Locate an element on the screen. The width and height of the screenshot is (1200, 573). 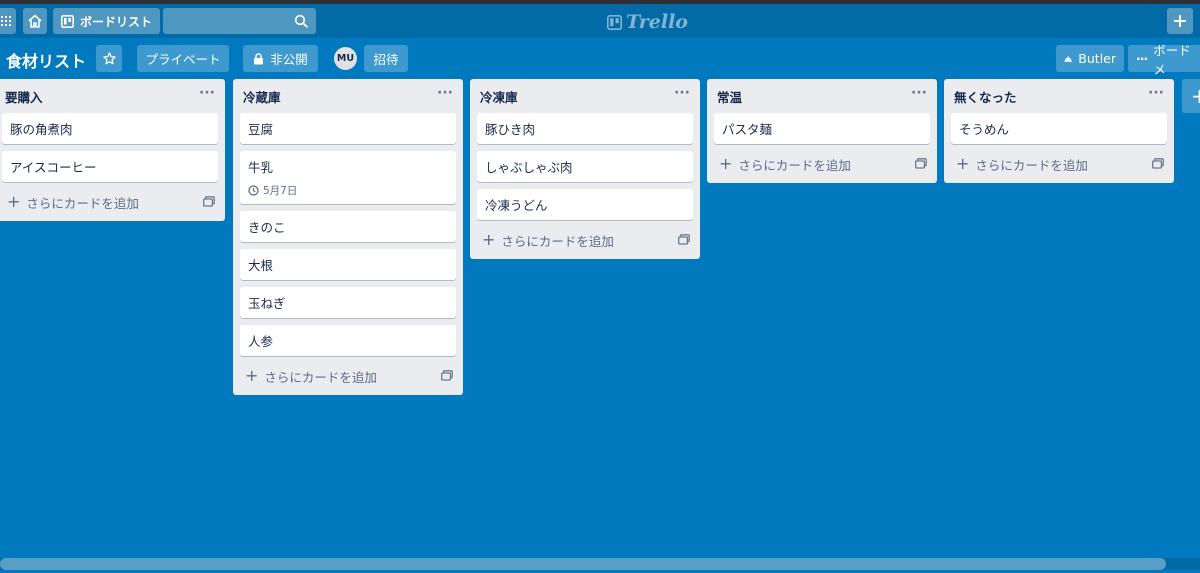
board-visibility-button: プライベート is located at coordinates (183, 58).